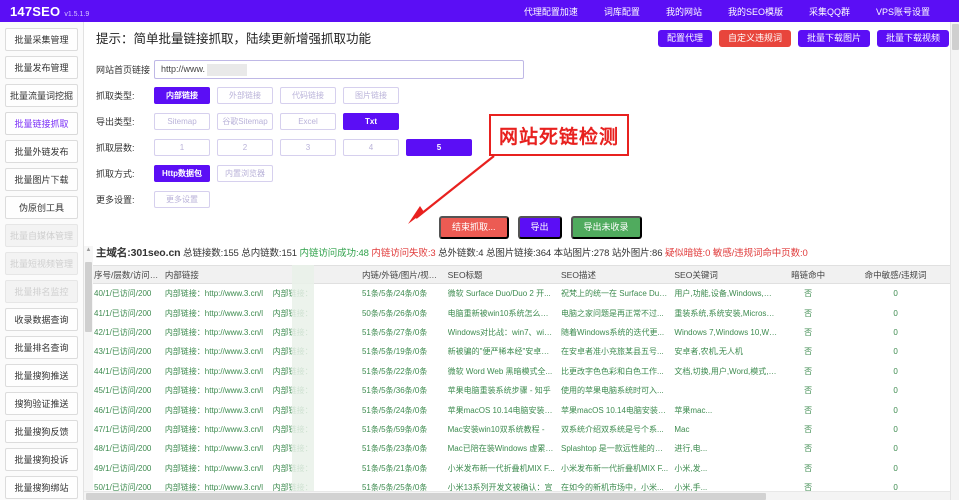  What do you see at coordinates (182, 199) in the screenshot?
I see `more-settings-button: 更多设置` at bounding box center [182, 199].